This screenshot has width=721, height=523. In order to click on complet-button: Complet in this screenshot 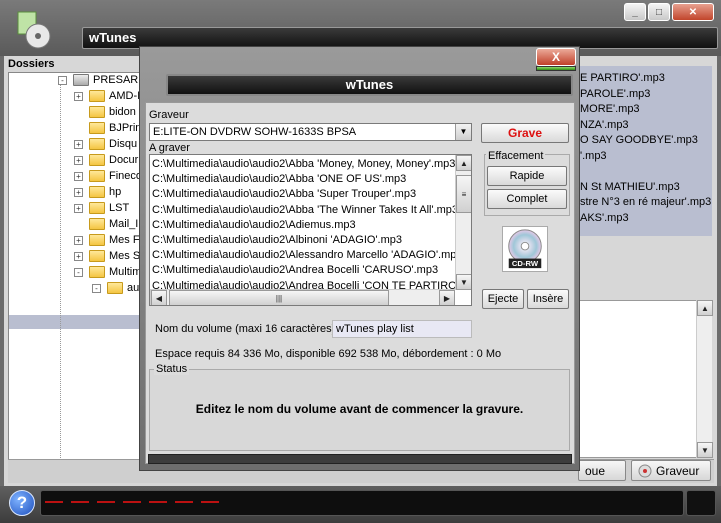, I will do `click(527, 199)`.